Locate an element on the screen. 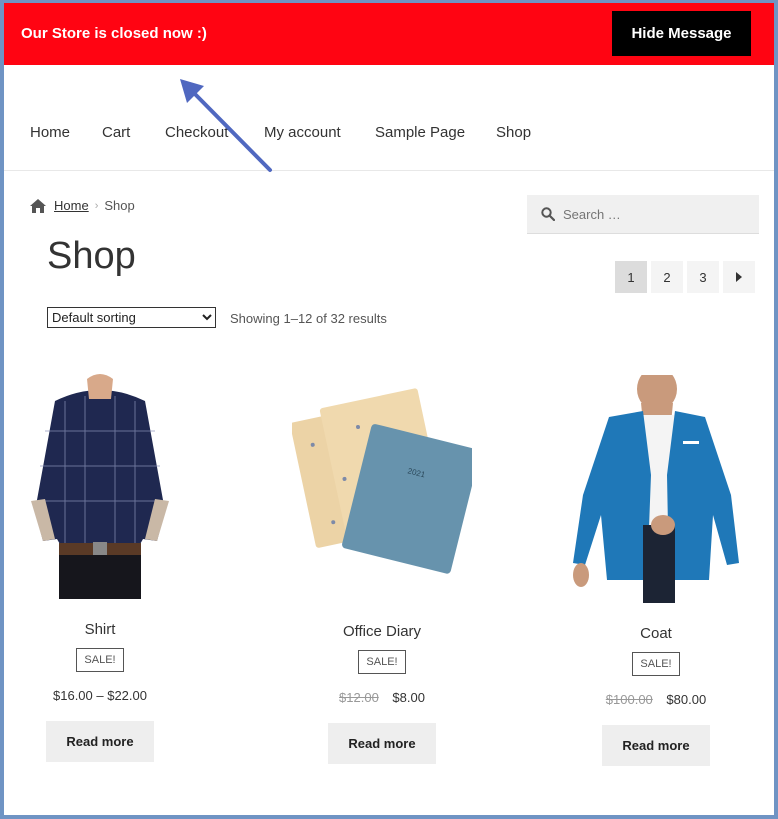 This screenshot has width=778, height=819. breadcrumb-home-link: Home is located at coordinates (71, 205).